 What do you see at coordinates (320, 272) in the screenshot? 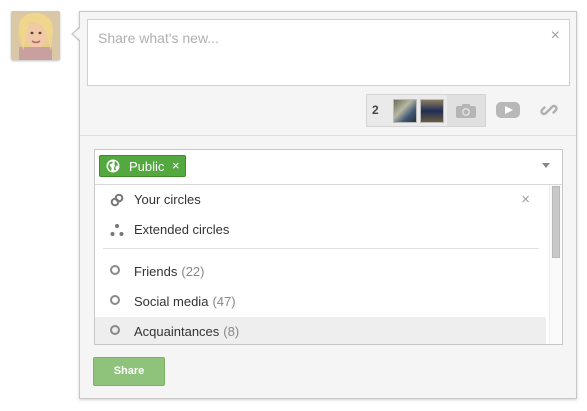
I see `list-item-friends: Friends (22)` at bounding box center [320, 272].